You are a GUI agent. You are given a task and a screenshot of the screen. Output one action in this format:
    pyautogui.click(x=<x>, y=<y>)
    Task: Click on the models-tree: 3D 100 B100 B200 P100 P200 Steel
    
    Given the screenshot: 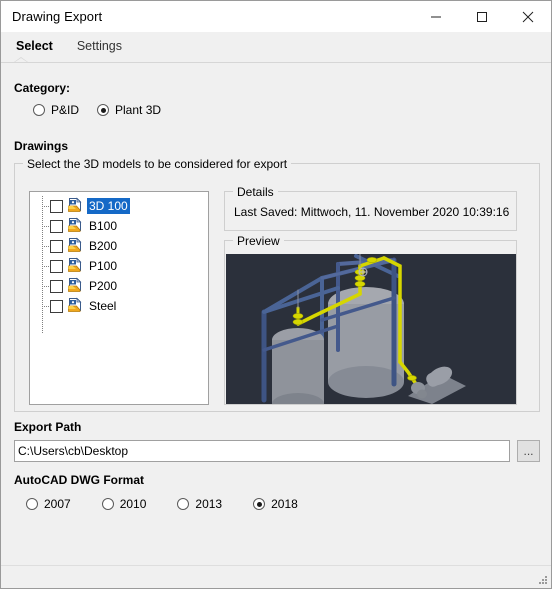 What is the action you would take?
    pyautogui.click(x=119, y=298)
    